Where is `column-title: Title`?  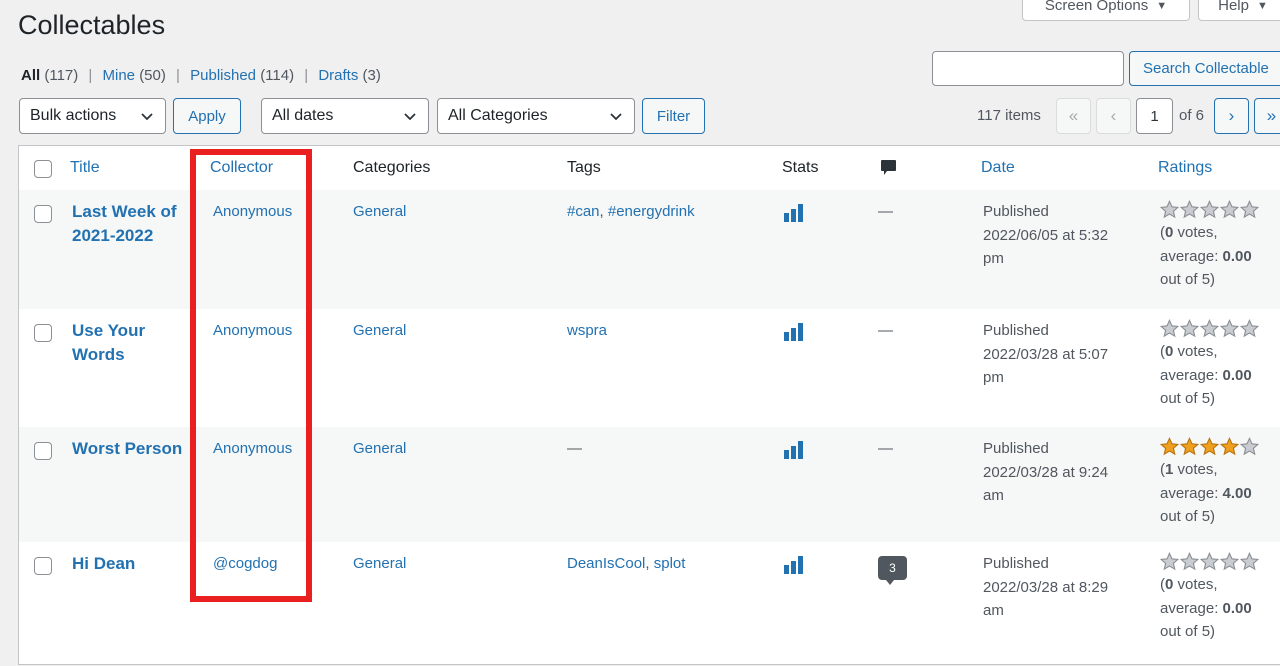 column-title: Title is located at coordinates (85, 168).